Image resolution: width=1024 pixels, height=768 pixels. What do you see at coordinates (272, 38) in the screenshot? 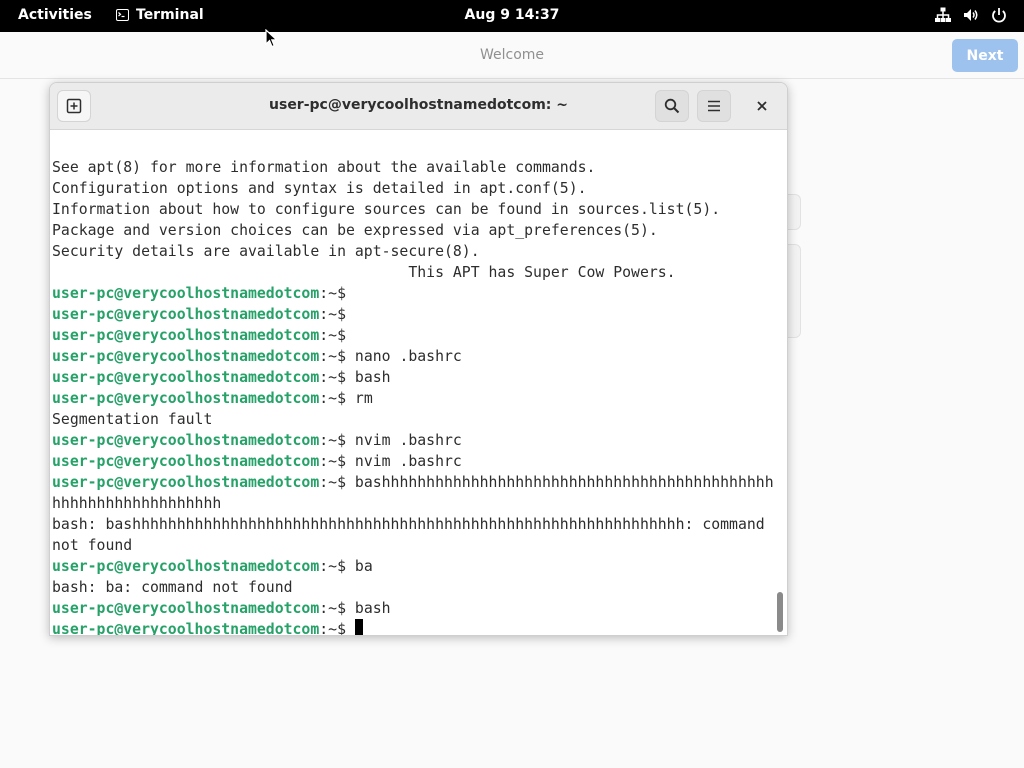
I see `mouse-pointer-icon` at bounding box center [272, 38].